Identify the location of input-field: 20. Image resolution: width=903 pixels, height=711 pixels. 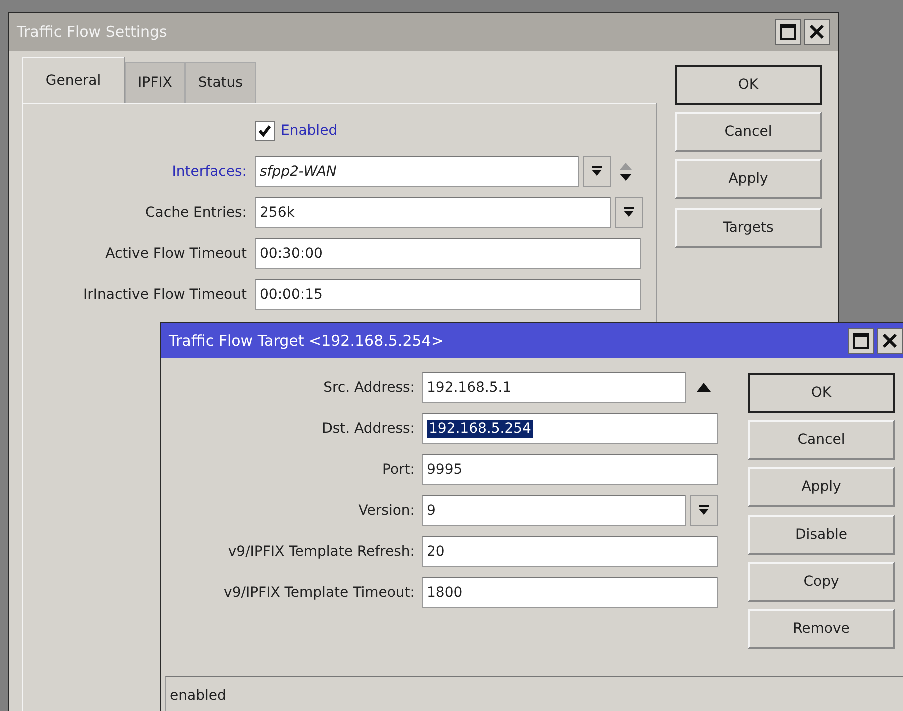
(570, 551).